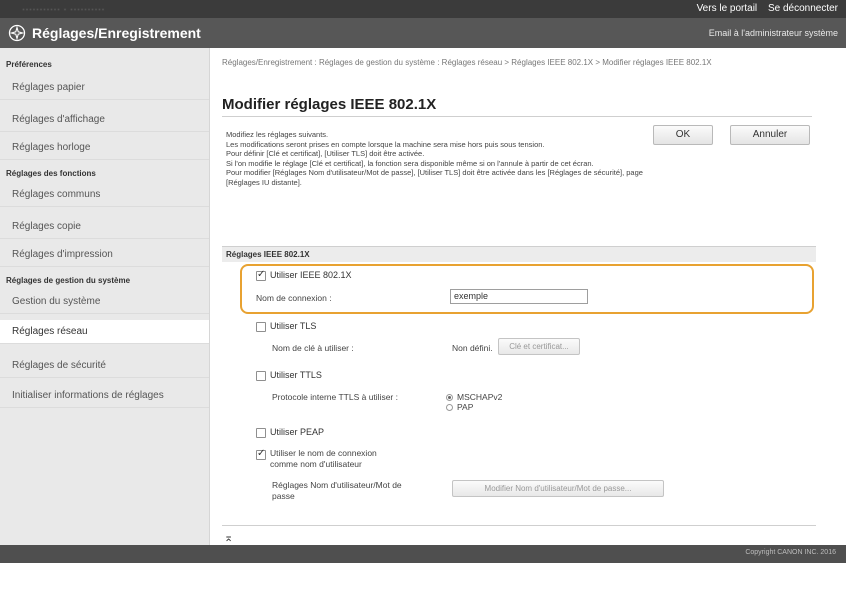 The height and width of the screenshot is (595, 846). I want to click on mschap-radio, so click(449, 397).